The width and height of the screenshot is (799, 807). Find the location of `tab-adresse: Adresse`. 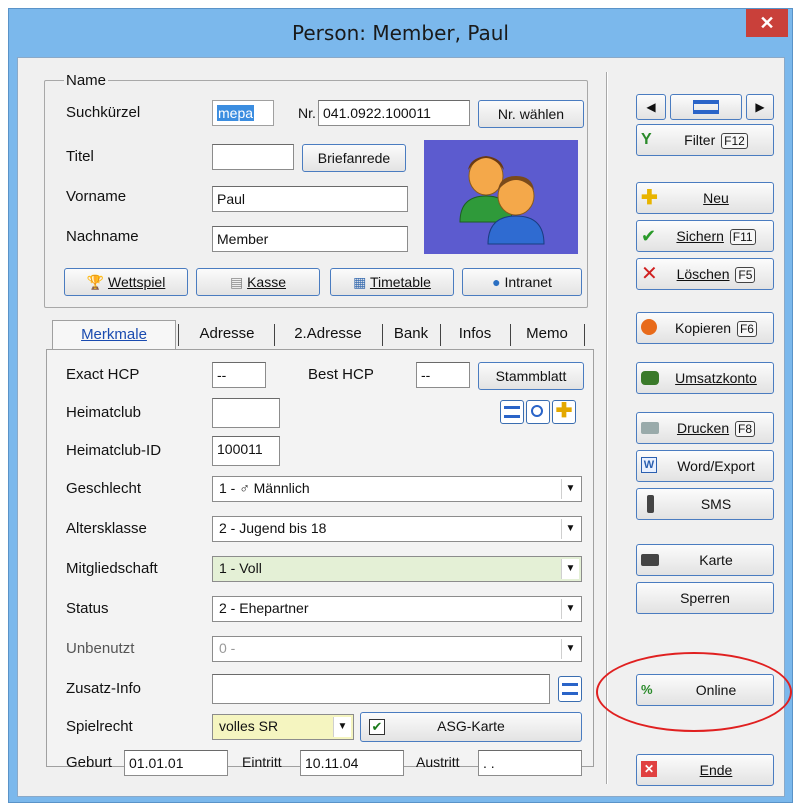

tab-adresse: Adresse is located at coordinates (227, 334).